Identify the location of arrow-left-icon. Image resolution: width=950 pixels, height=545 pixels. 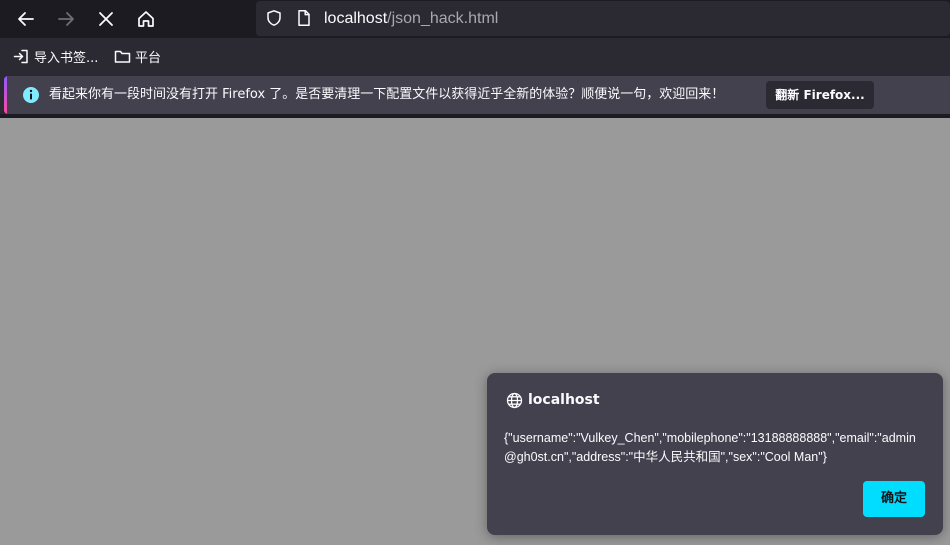
(26, 19).